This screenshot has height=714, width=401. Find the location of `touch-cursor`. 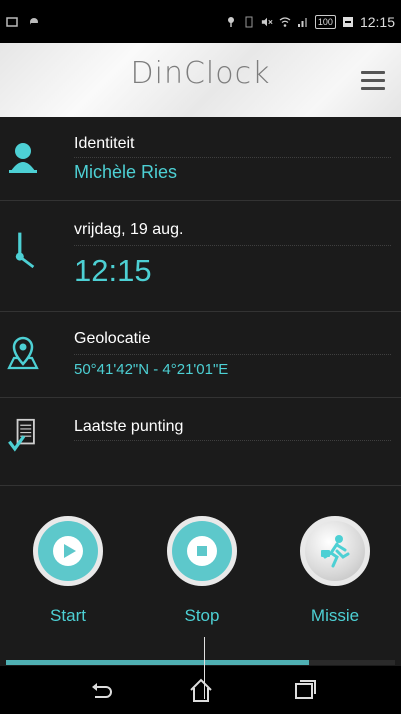

touch-cursor is located at coordinates (204, 668).